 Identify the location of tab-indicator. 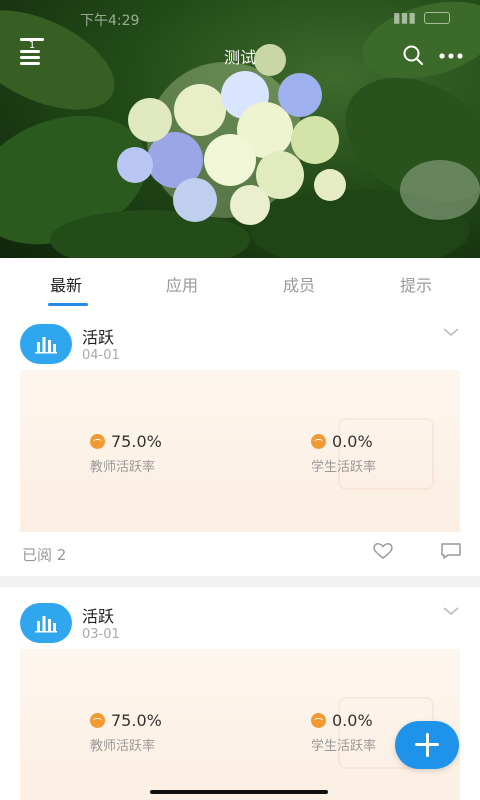
(68, 304).